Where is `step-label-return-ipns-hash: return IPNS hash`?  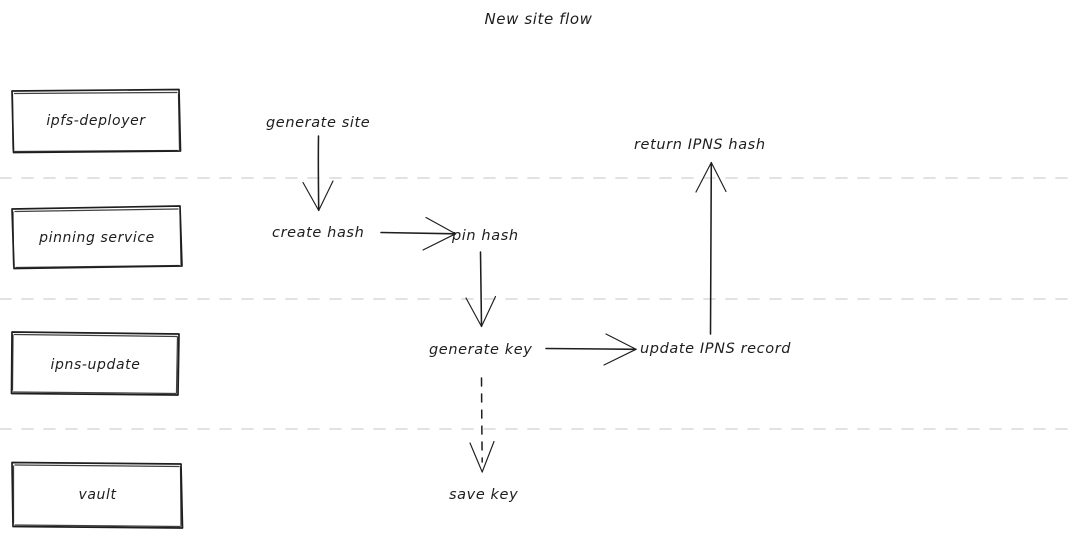
step-label-return-ipns-hash: return IPNS hash is located at coordinates (700, 145).